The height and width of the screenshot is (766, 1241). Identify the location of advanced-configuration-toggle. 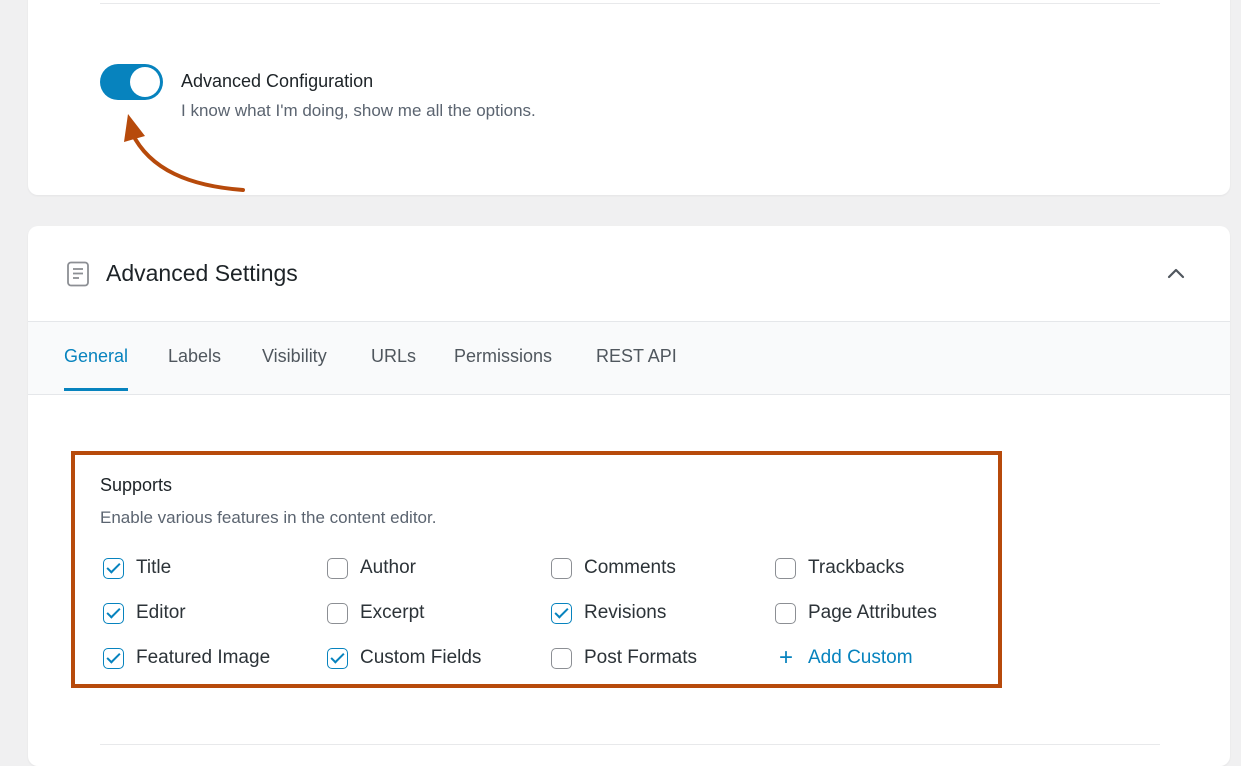
(131, 82).